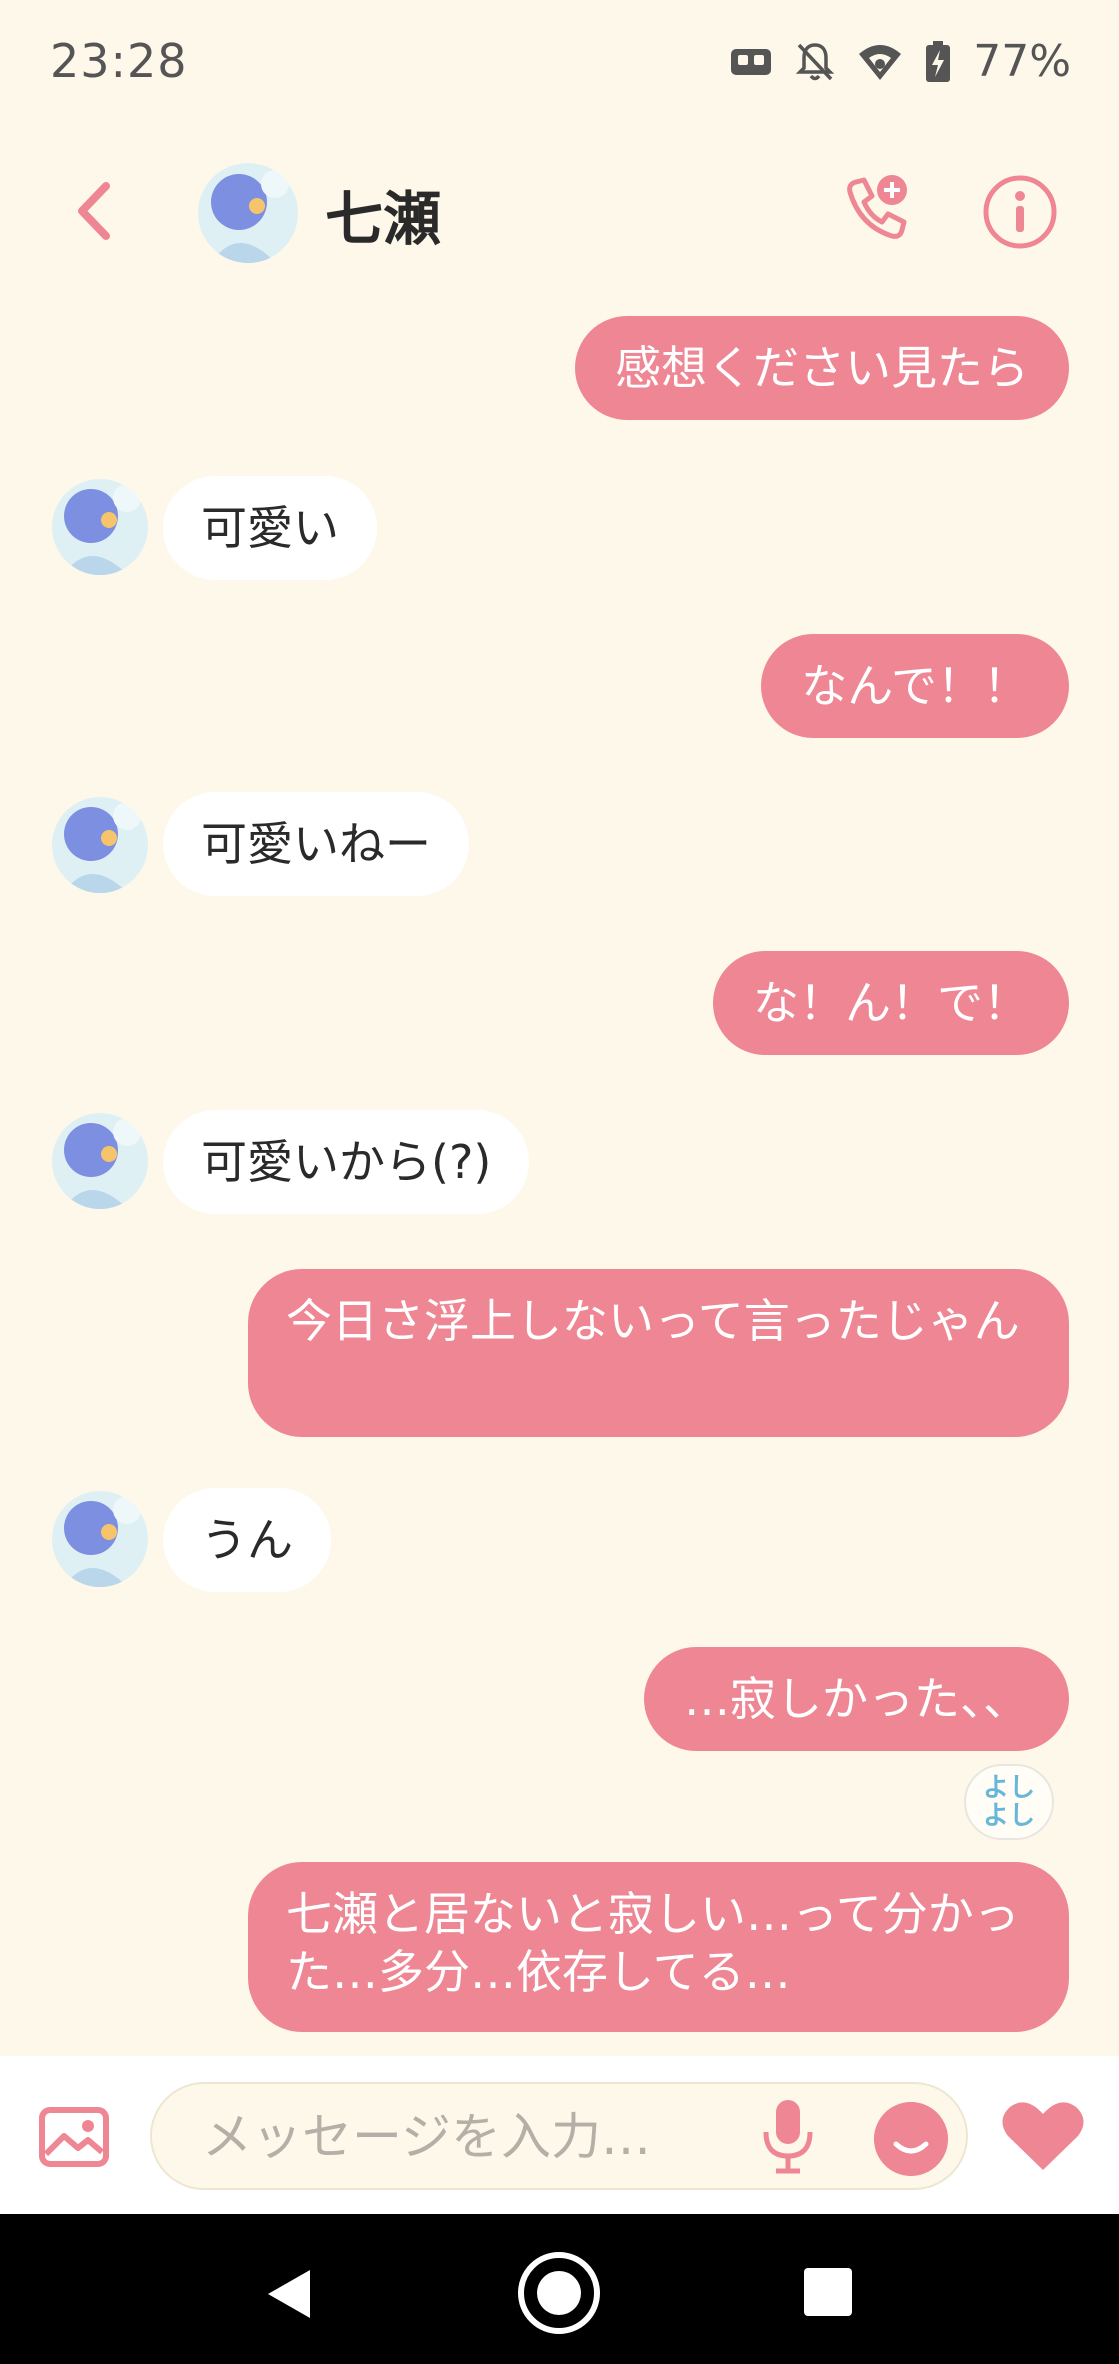 The height and width of the screenshot is (2364, 1119). Describe the element at coordinates (828, 2292) in the screenshot. I see `nav-recents-icon` at that location.